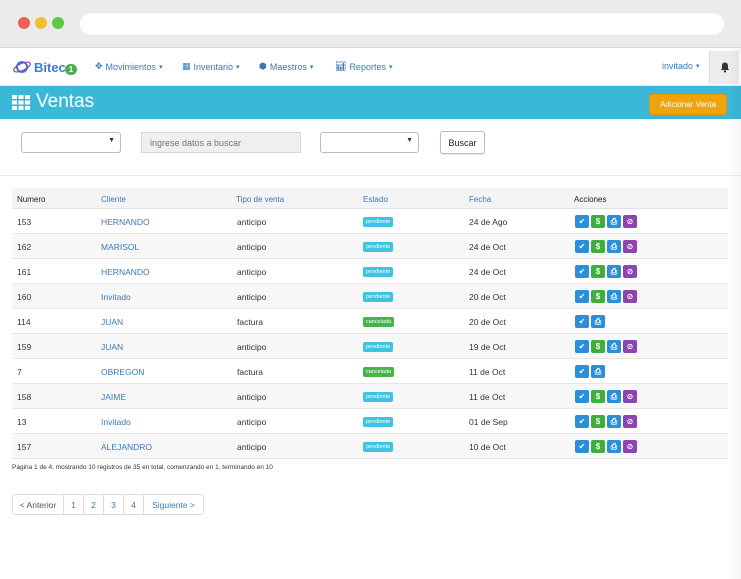 Image resolution: width=741 pixels, height=579 pixels. I want to click on browser-chrome, so click(370, 24).